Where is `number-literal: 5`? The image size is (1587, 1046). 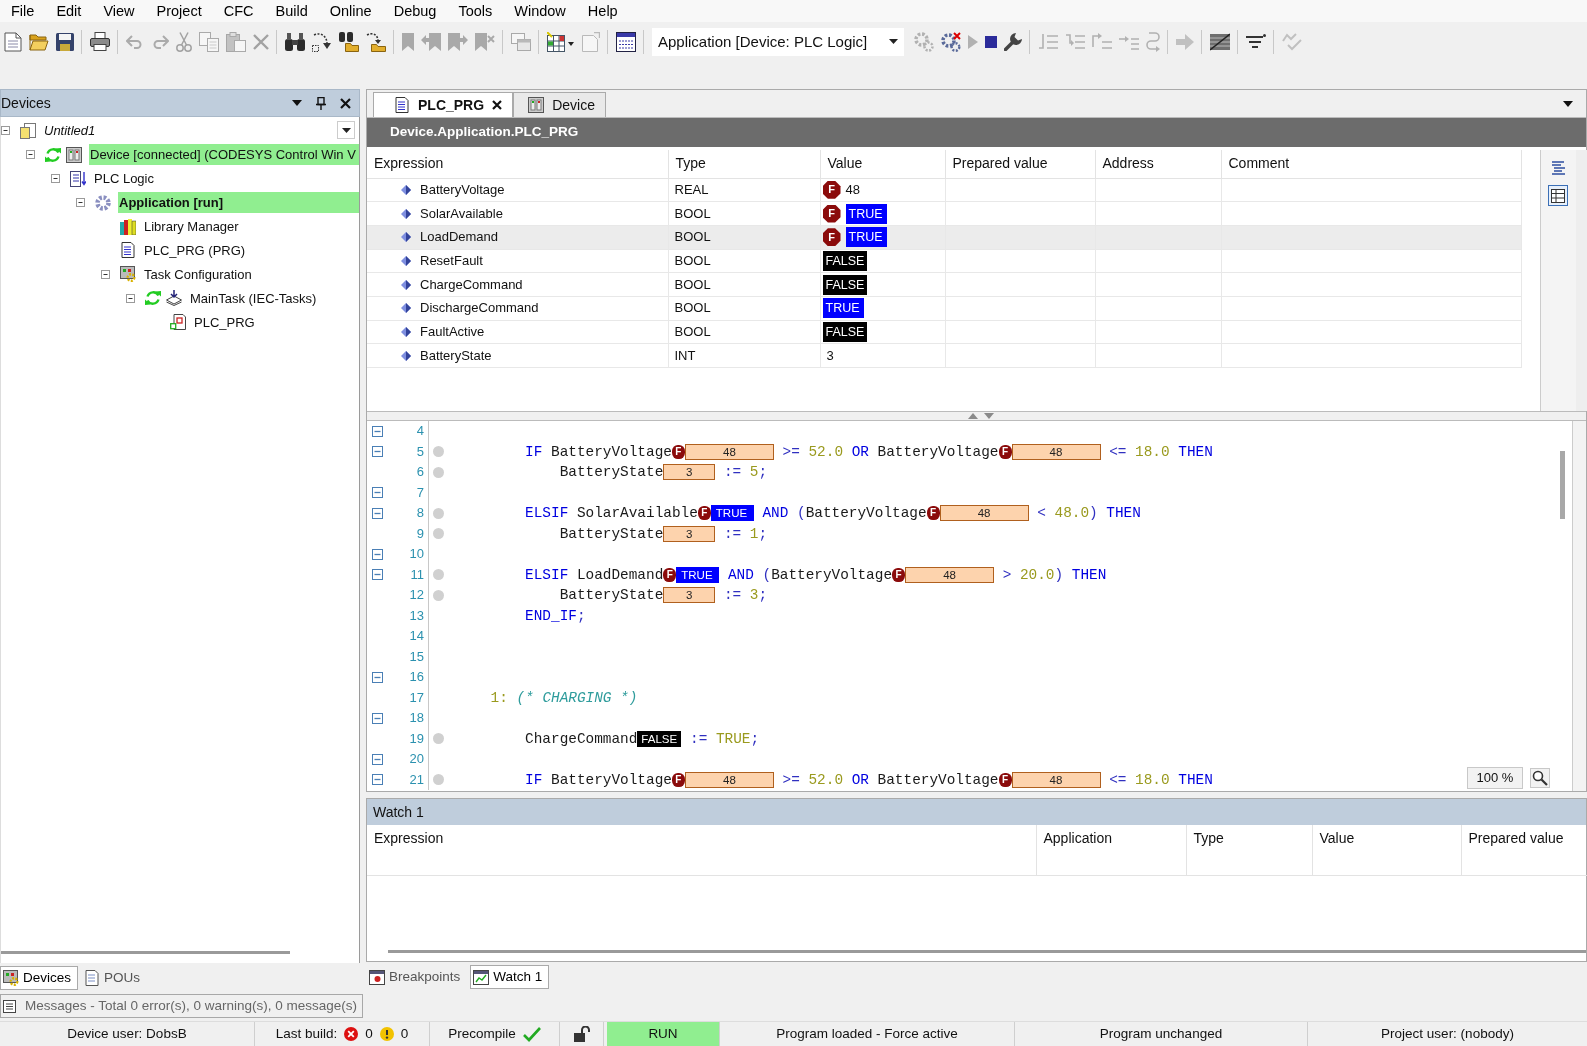
number-literal: 5 is located at coordinates (754, 472).